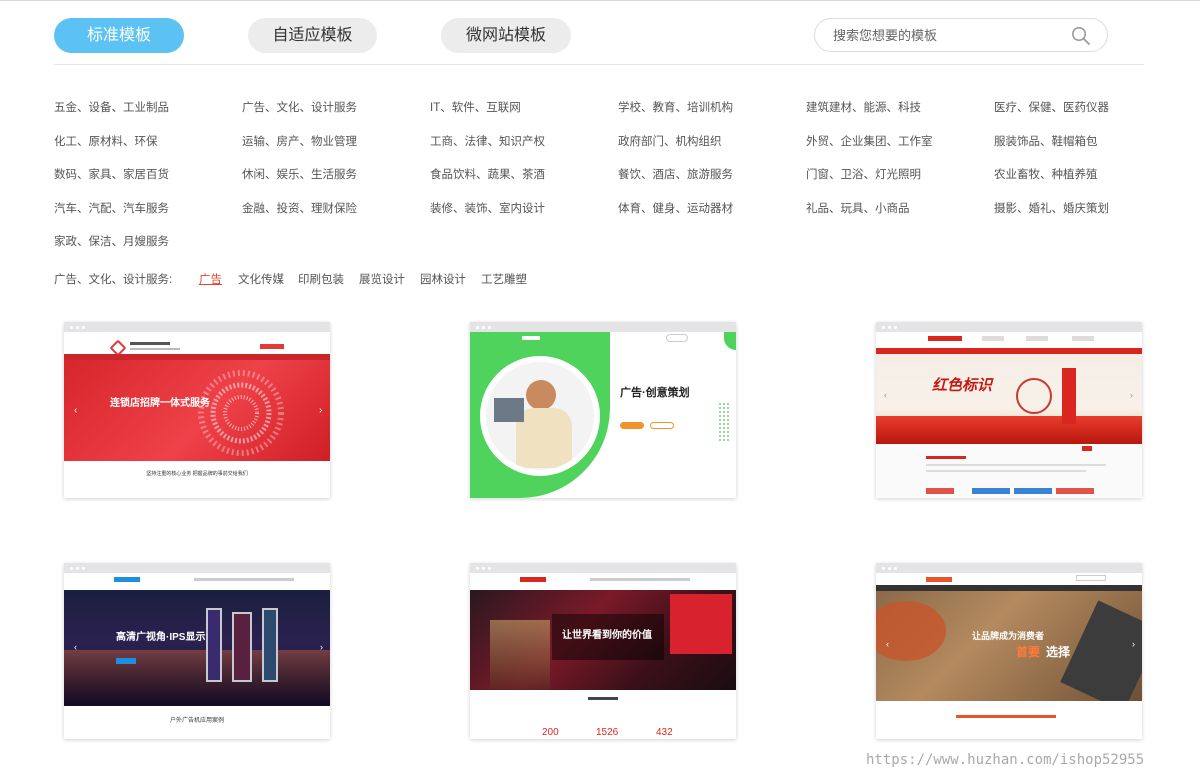 Image resolution: width=1200 pixels, height=784 pixels. I want to click on subcategory-tag-ad: 广告, so click(210, 279).